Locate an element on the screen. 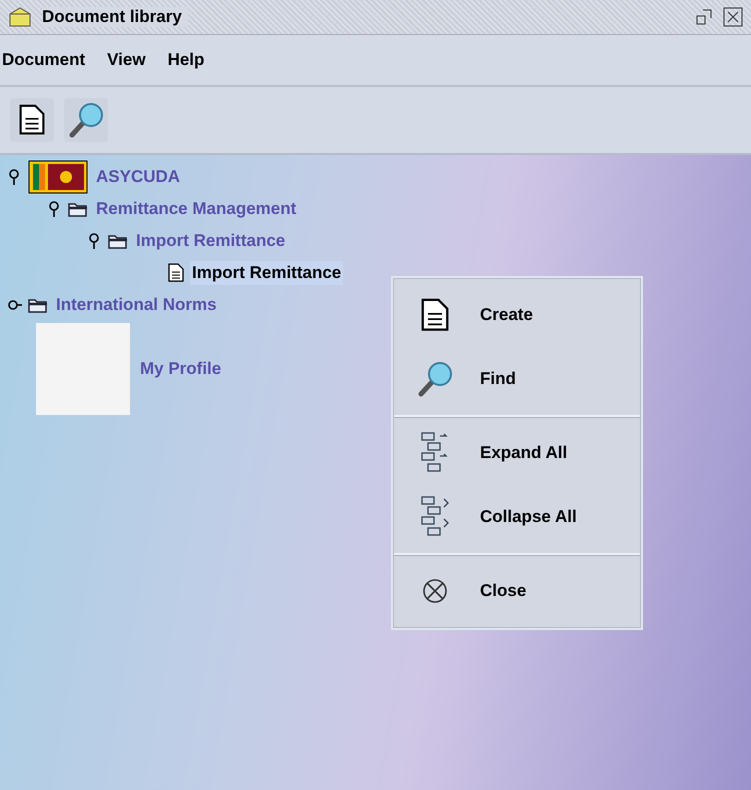  context-menu-item: Expand All is located at coordinates (517, 453).